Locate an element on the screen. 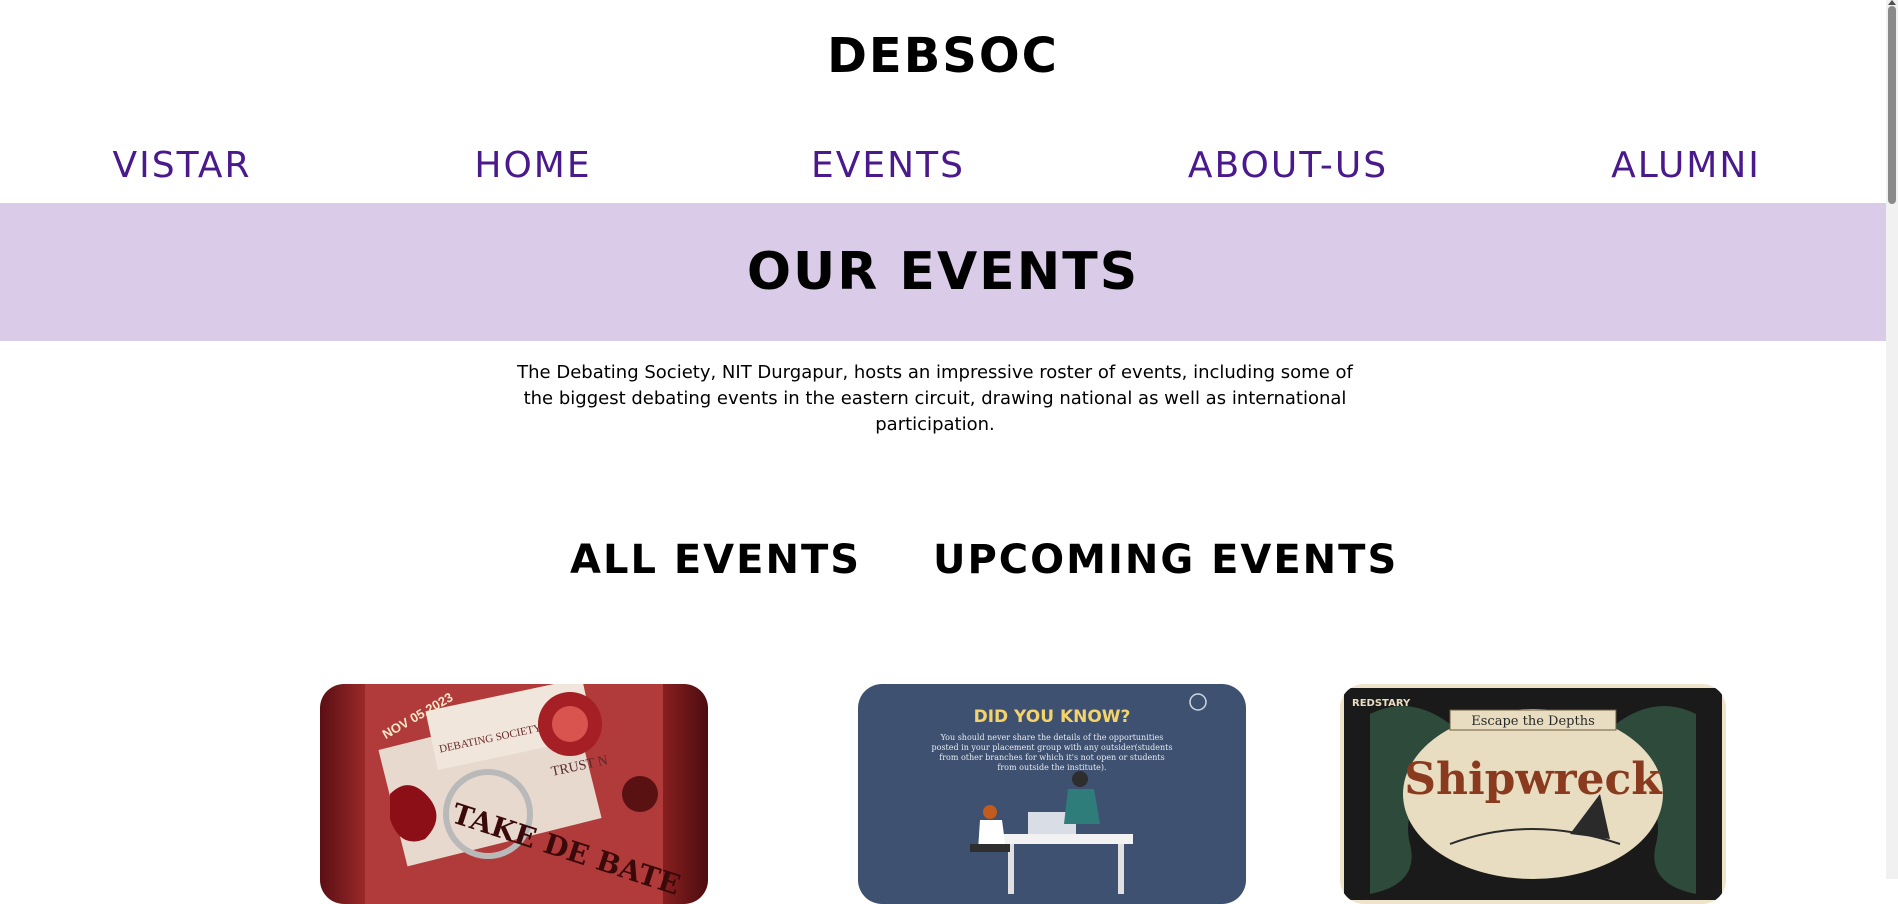 The height and width of the screenshot is (904, 1898). main-nav: VISTAR HOME EVENTS ABOUT-US ALUMNI is located at coordinates (943, 166).